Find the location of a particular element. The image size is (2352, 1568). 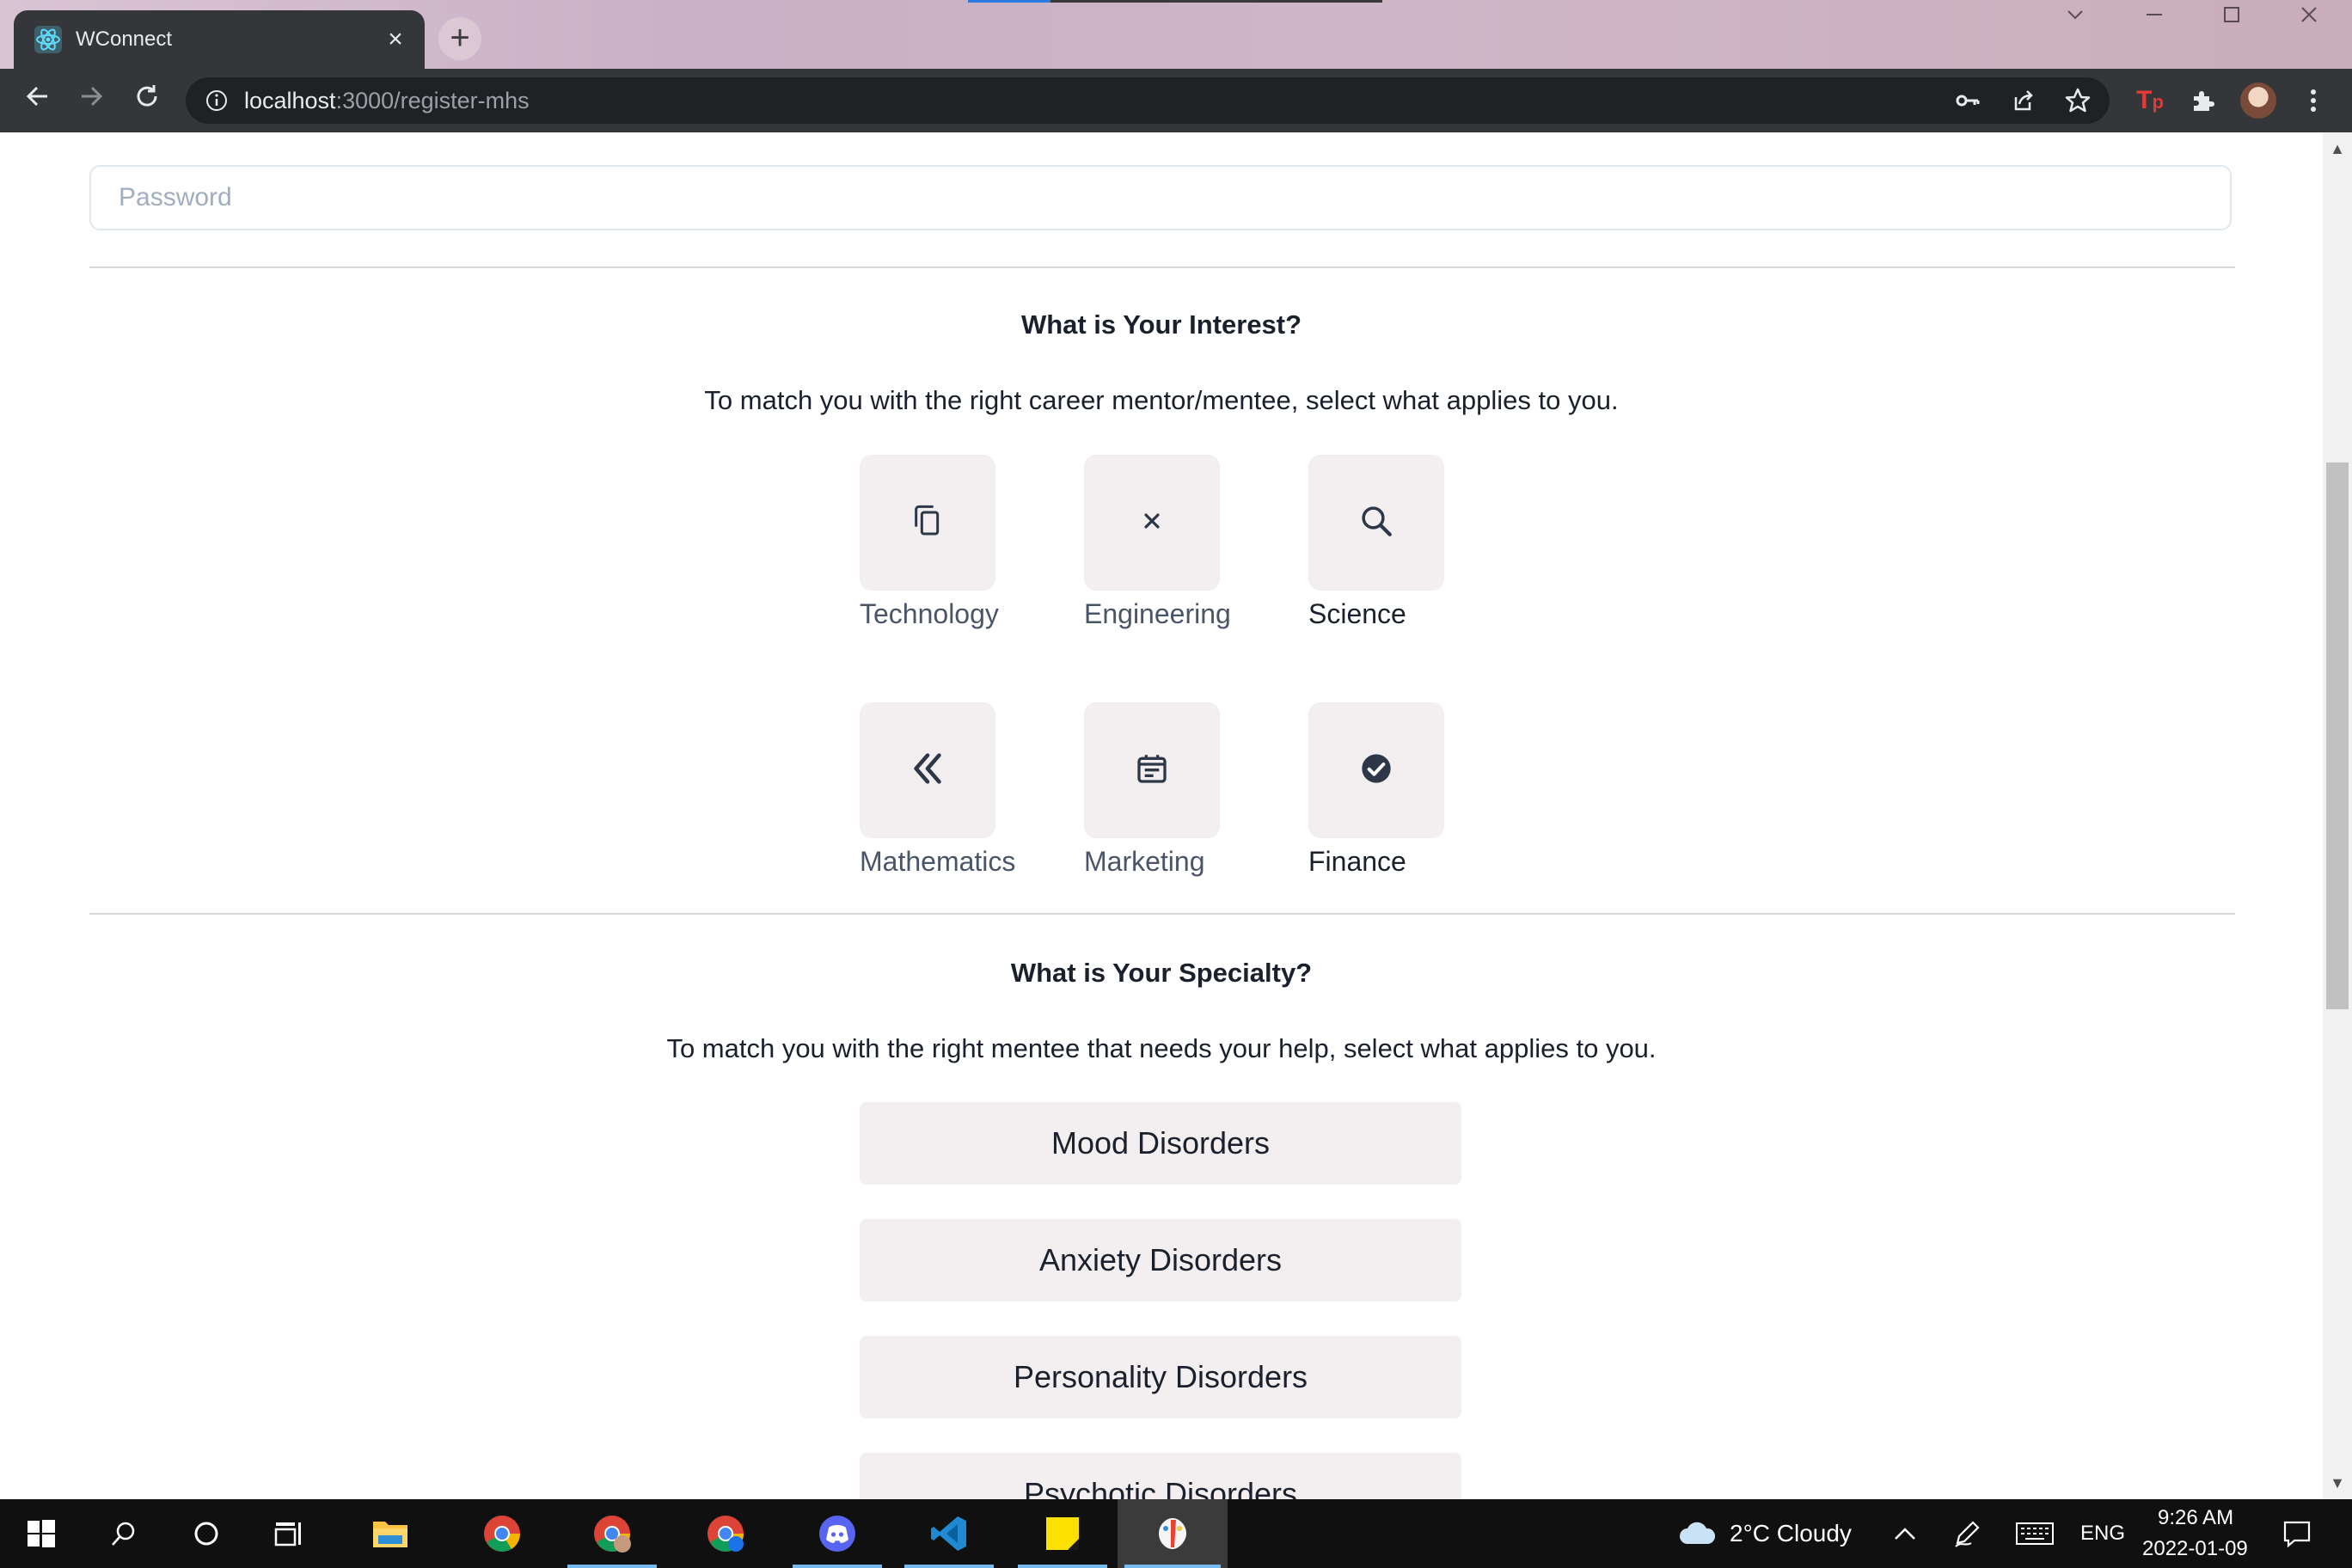

calendar-icon is located at coordinates (1152, 770).